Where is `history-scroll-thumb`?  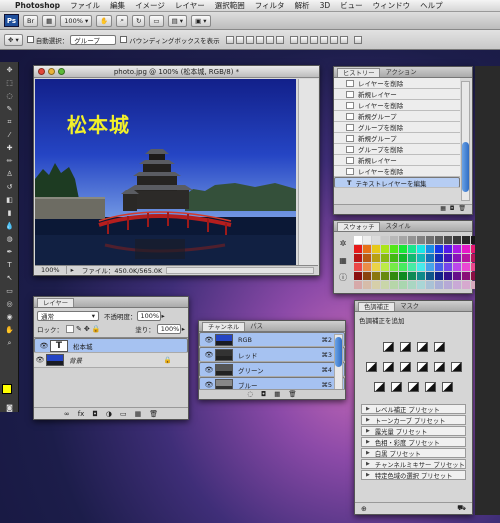 history-scroll-thumb is located at coordinates (465, 167).